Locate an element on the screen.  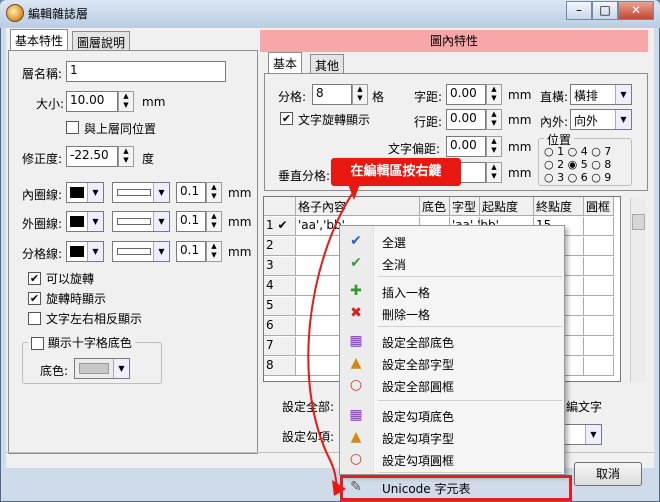
outer-width-spinner: ▲ ▼ is located at coordinates (214, 221).